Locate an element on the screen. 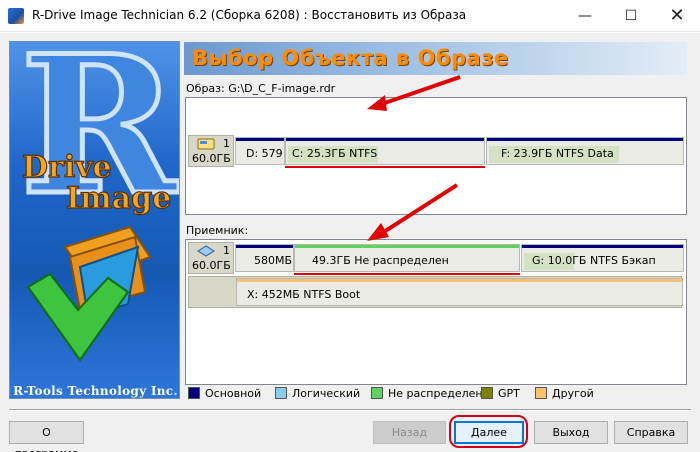  footer-separator is located at coordinates (350, 410).